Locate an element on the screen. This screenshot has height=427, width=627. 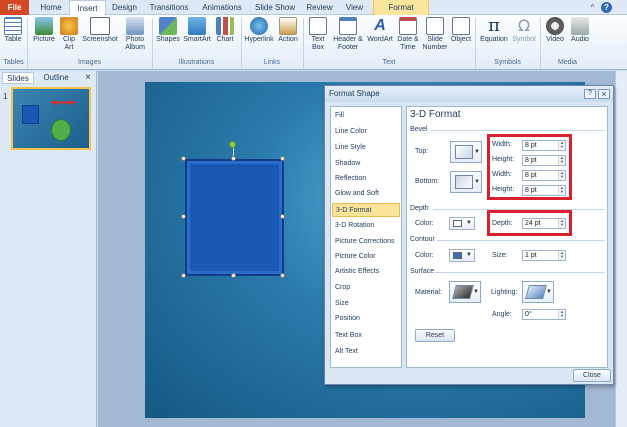
tab-review: Review is located at coordinates (319, 7).